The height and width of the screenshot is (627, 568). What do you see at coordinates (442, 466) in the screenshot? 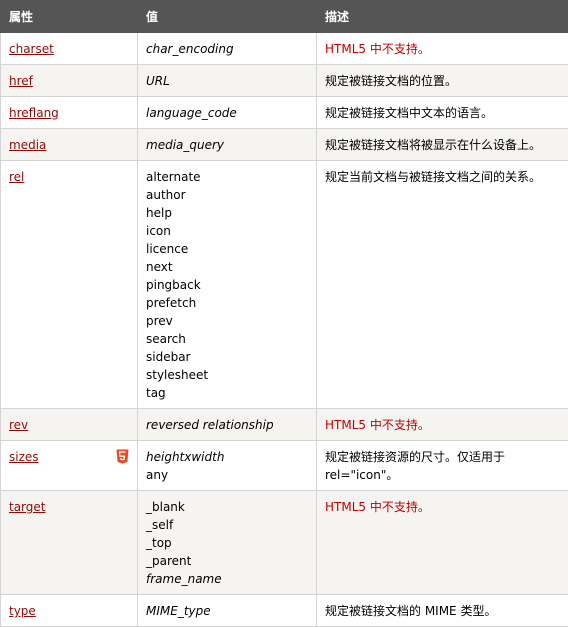
I see `description-cell: 规定被链接资源的尺寸。仅适用于 rel="icon"。` at bounding box center [442, 466].